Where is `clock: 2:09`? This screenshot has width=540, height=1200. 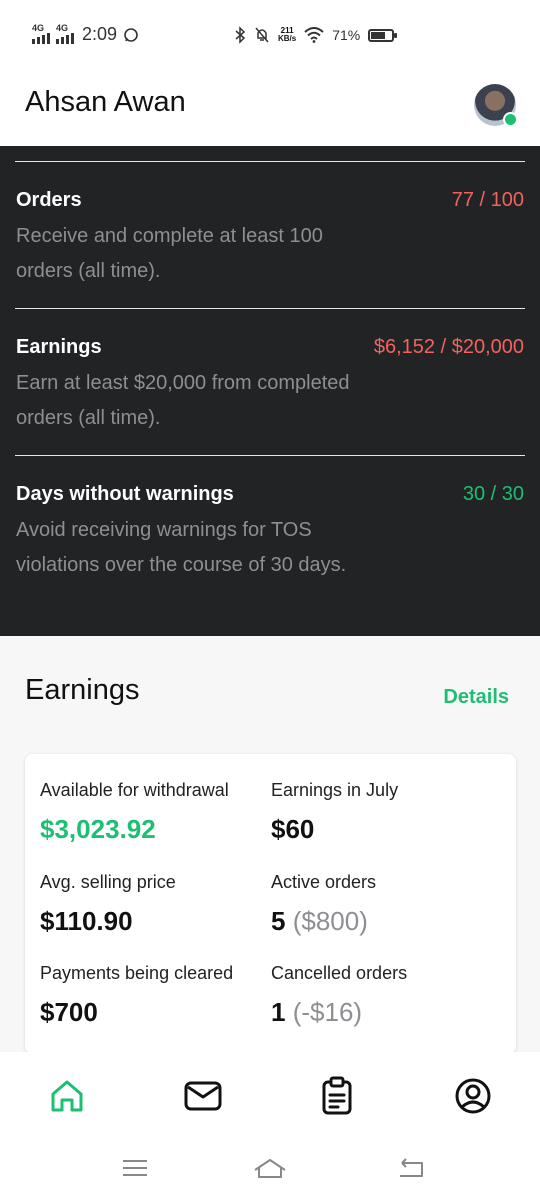 clock: 2:09 is located at coordinates (100, 34).